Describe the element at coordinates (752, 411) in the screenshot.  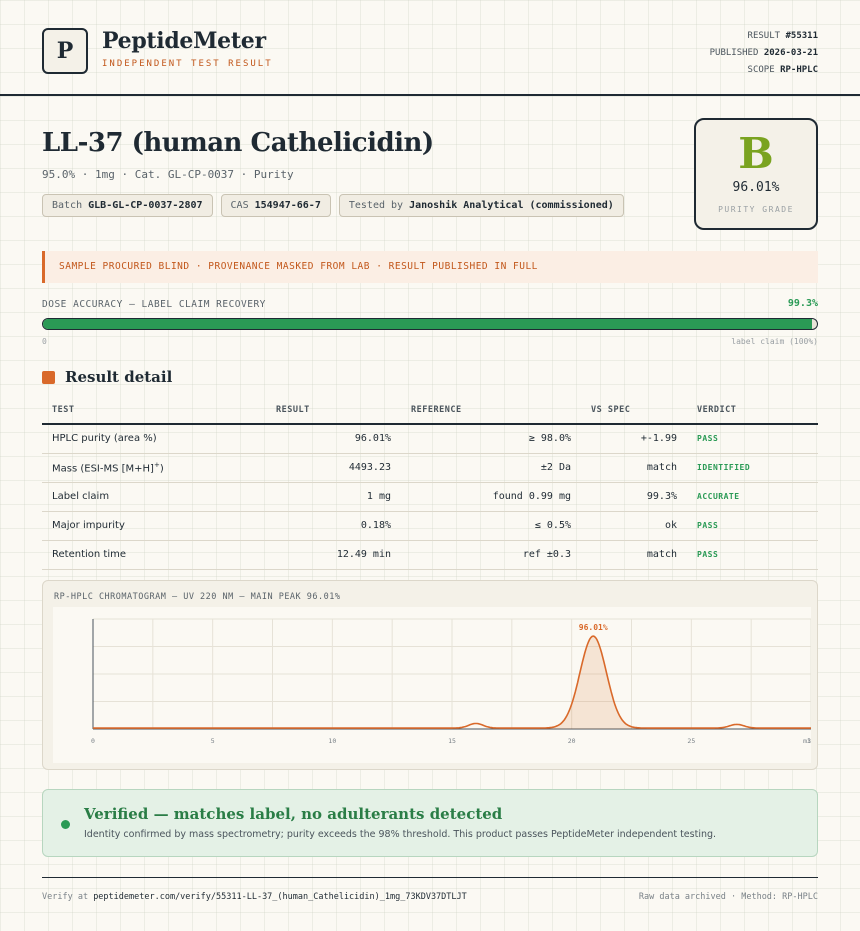
I see `col-verdict: VERDICT` at that location.